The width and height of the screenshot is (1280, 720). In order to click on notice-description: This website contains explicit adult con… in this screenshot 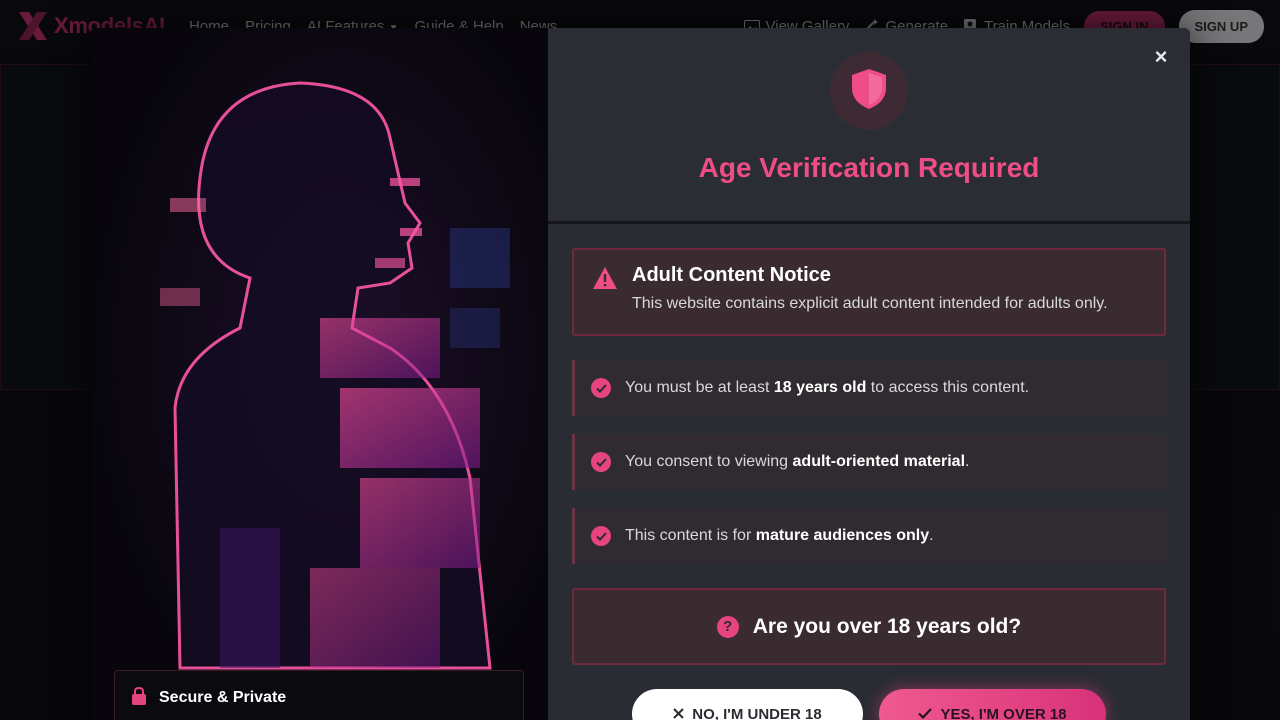, I will do `click(870, 303)`.